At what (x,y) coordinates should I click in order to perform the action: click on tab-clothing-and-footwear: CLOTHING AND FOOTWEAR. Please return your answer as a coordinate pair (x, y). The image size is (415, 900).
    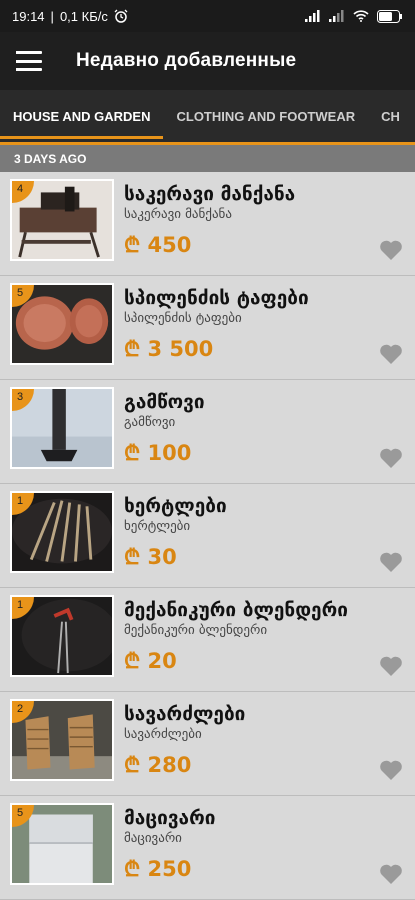
    Looking at the image, I should click on (265, 124).